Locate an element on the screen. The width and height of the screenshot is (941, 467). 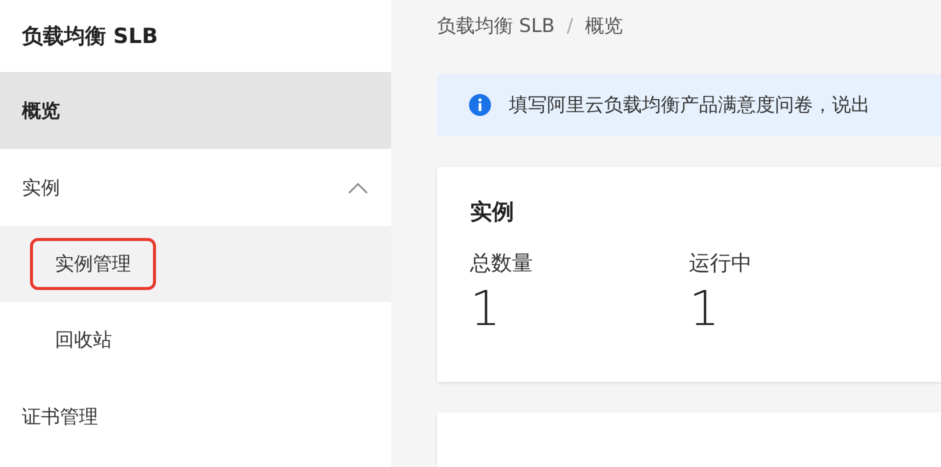
stat-label: 总数量 is located at coordinates (501, 264).